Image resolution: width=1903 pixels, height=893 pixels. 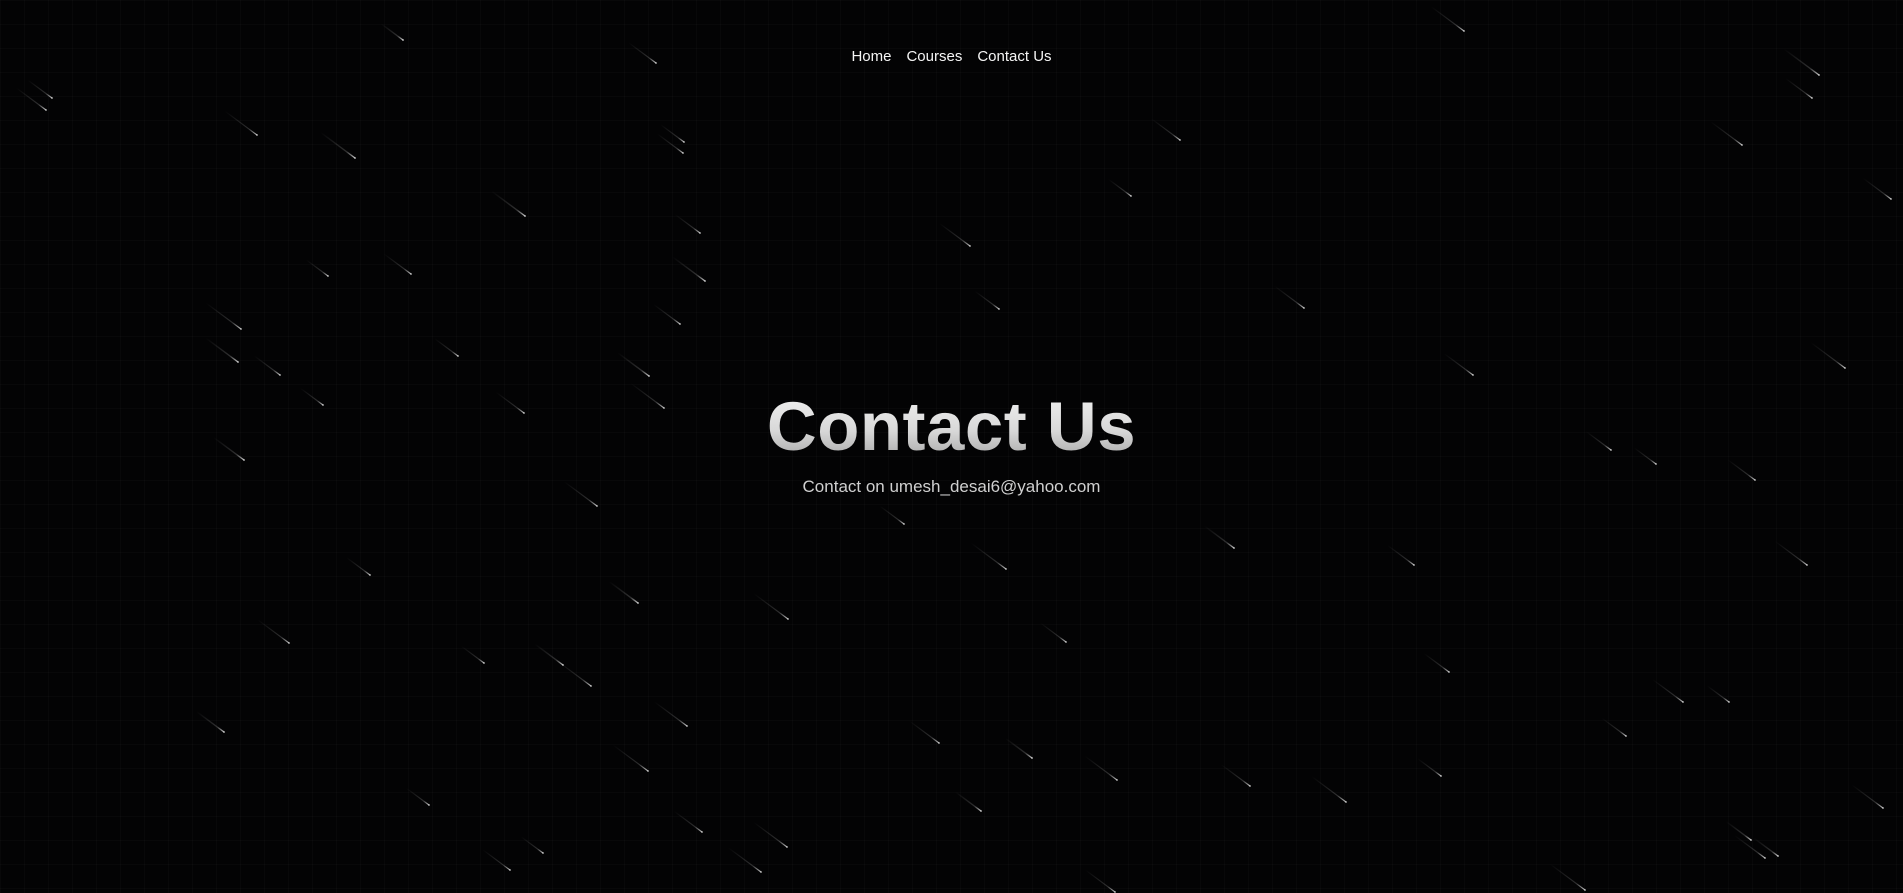 I want to click on contact-email-text: Contact on umesh_desai6@yahoo.com, so click(x=951, y=486).